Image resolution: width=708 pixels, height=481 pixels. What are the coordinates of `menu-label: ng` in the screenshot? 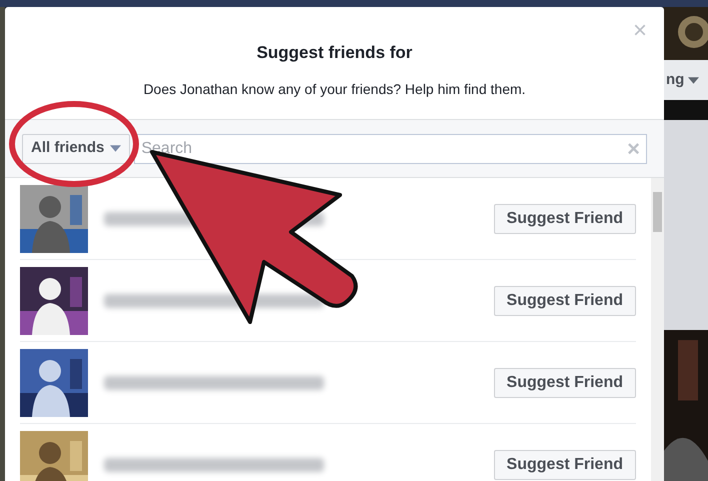 It's located at (675, 80).